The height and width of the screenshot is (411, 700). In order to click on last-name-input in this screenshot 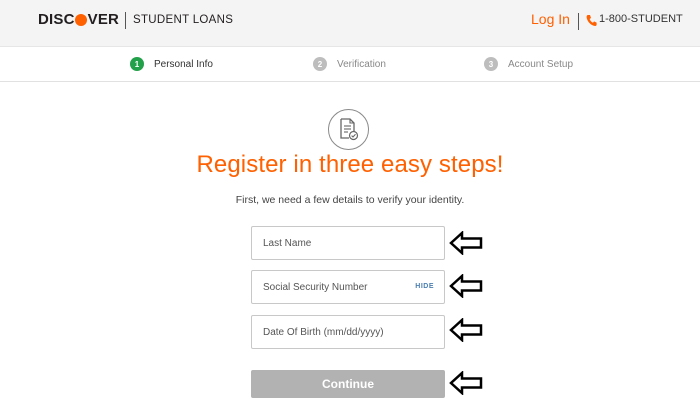, I will do `click(348, 243)`.